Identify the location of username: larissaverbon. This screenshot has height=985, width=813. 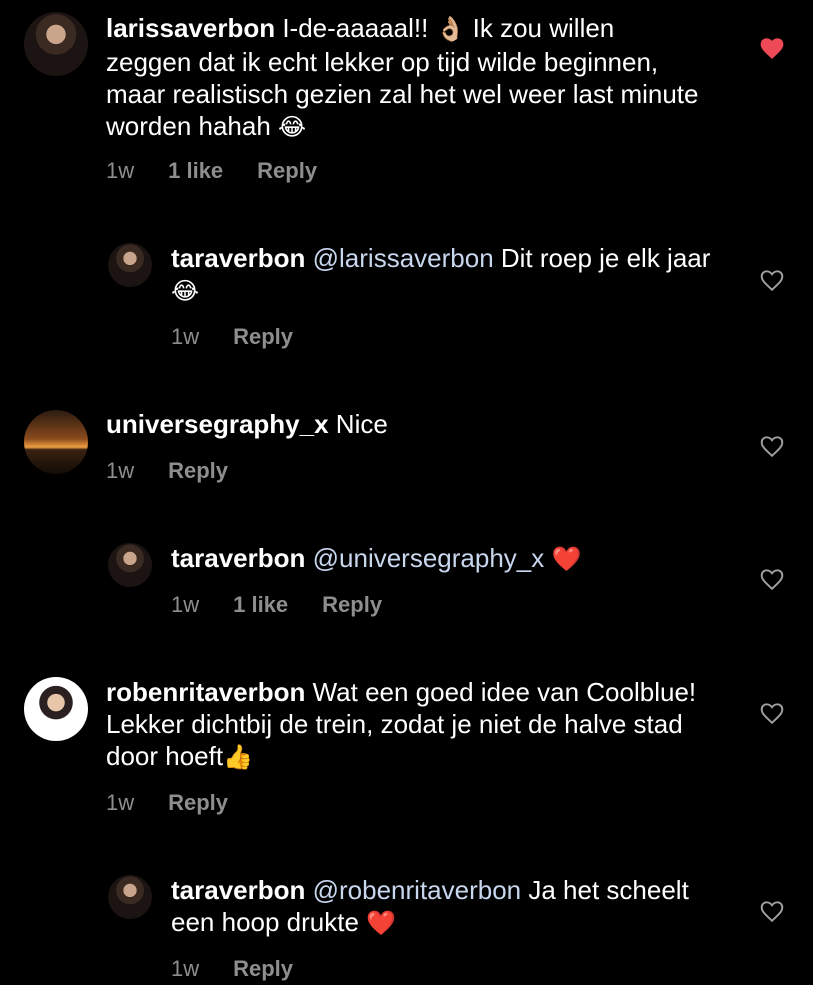
(190, 28).